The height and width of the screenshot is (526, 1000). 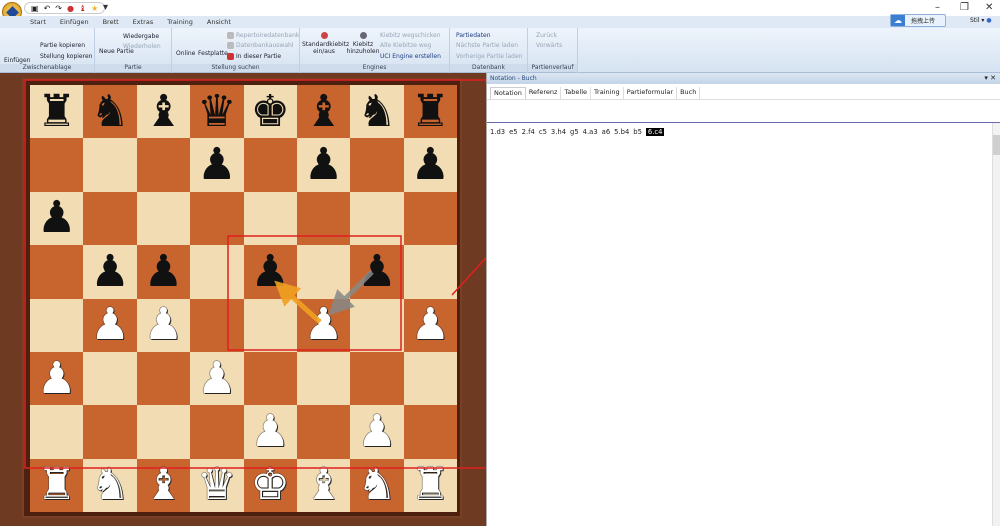 I want to click on square-g2: ♟, so click(x=377, y=432).